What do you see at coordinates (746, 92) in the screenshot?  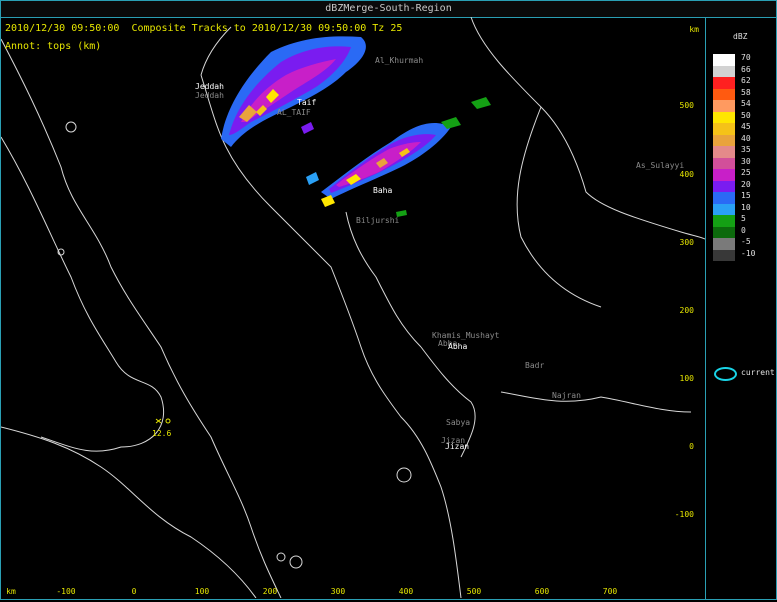 I see `legend-label: 58` at bounding box center [746, 92].